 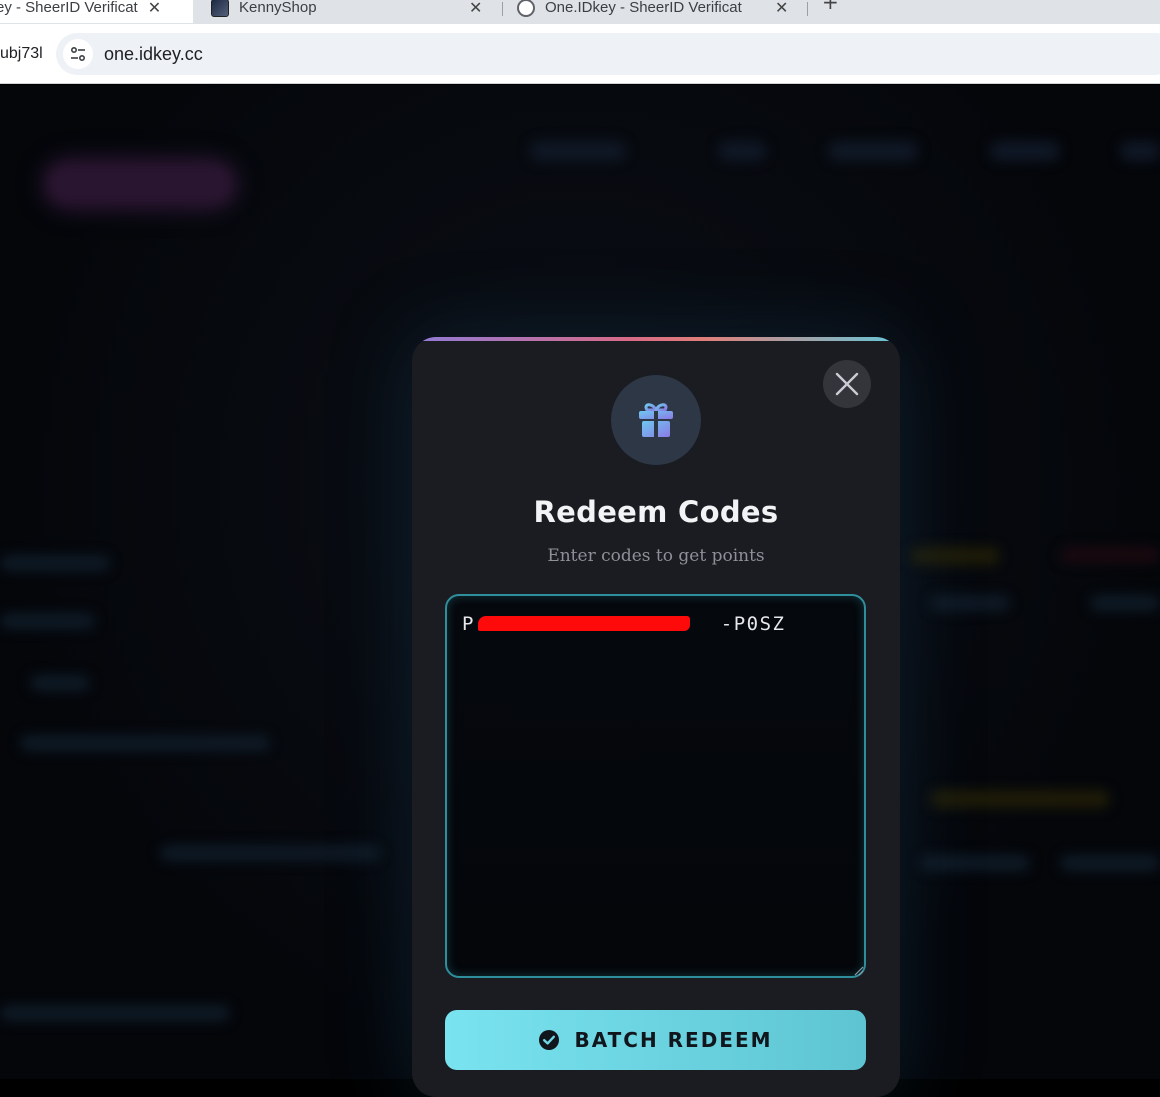 I want to click on close-button, so click(x=847, y=384).